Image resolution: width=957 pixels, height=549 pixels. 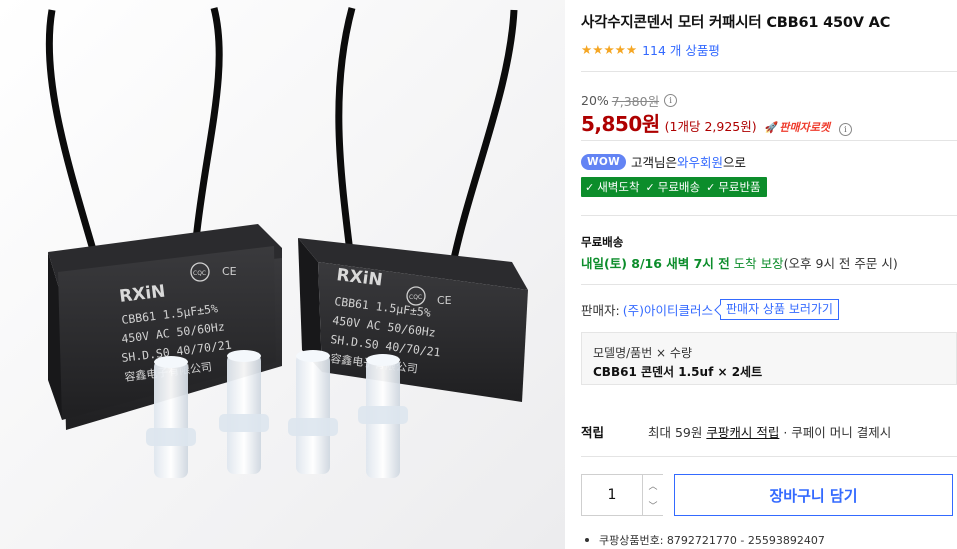 I want to click on wow-badge: WOW, so click(x=603, y=161).